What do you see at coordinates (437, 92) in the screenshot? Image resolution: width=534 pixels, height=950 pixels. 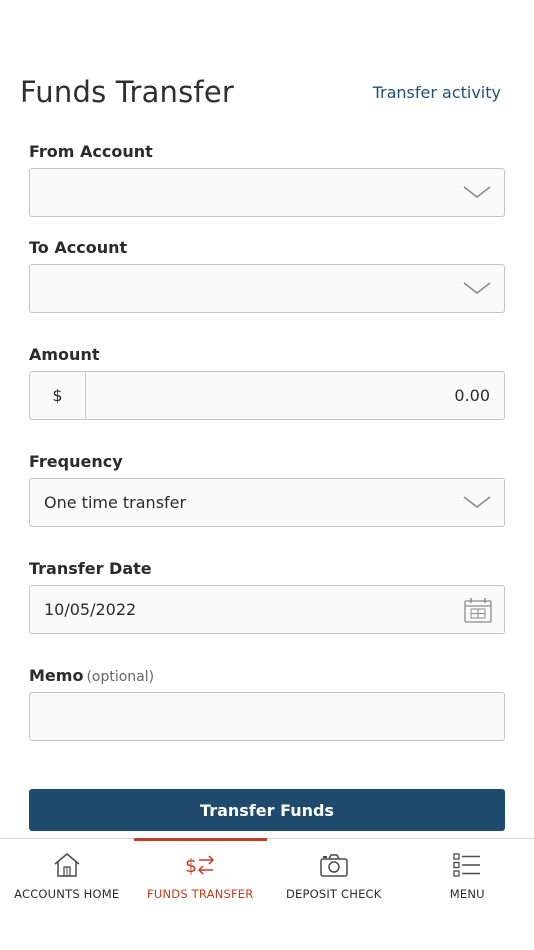 I see `transfer-activity-link: Transfer activity` at bounding box center [437, 92].